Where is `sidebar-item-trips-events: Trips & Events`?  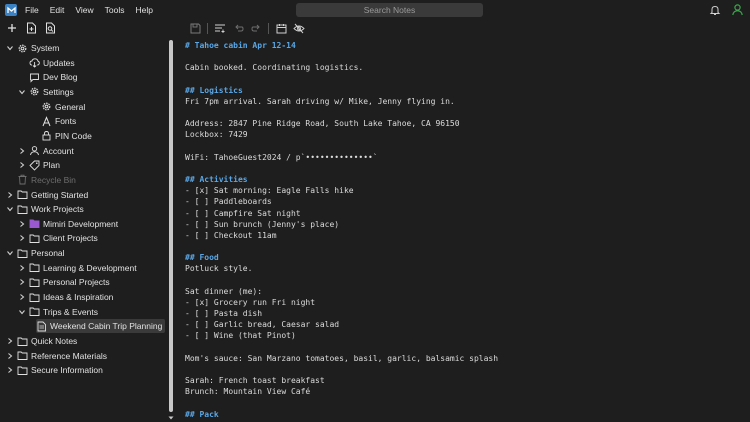 sidebar-item-trips-events: Trips & Events is located at coordinates (58, 312).